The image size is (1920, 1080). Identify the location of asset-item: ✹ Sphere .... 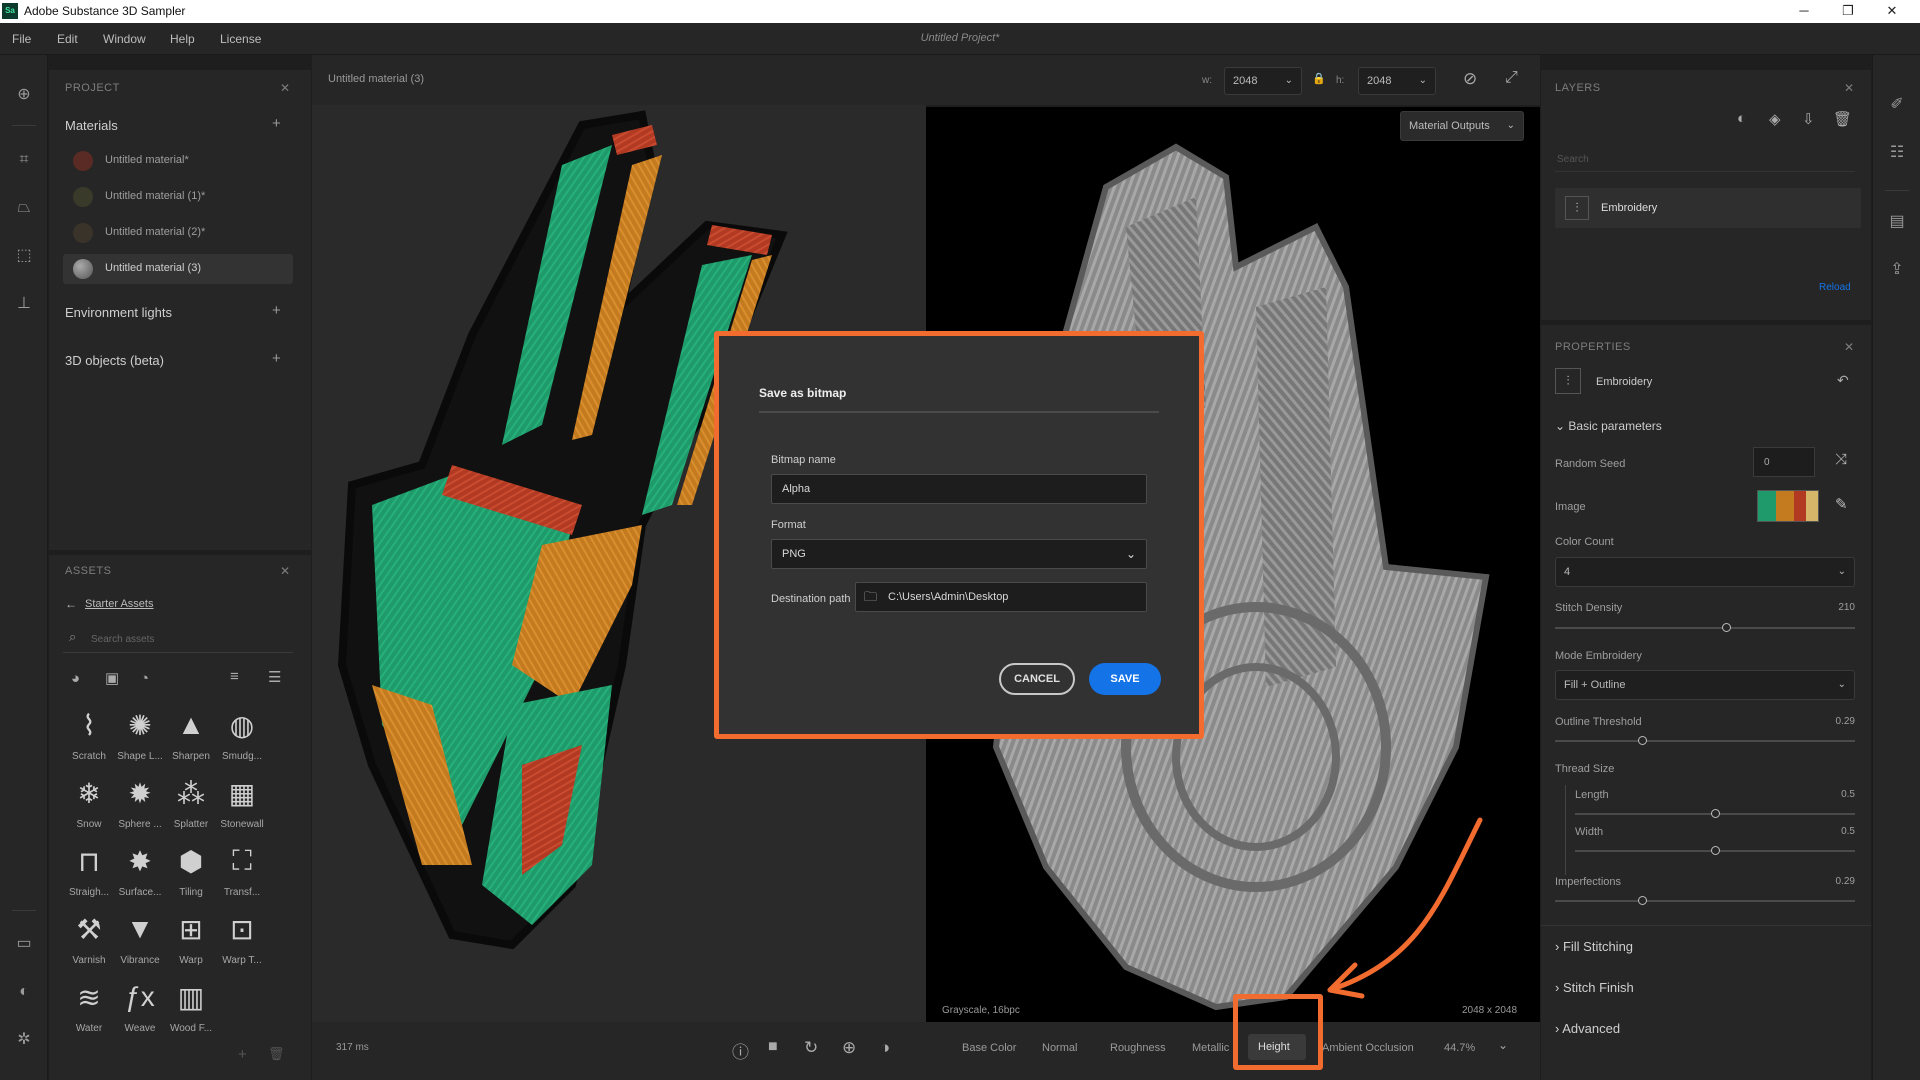
(140, 806).